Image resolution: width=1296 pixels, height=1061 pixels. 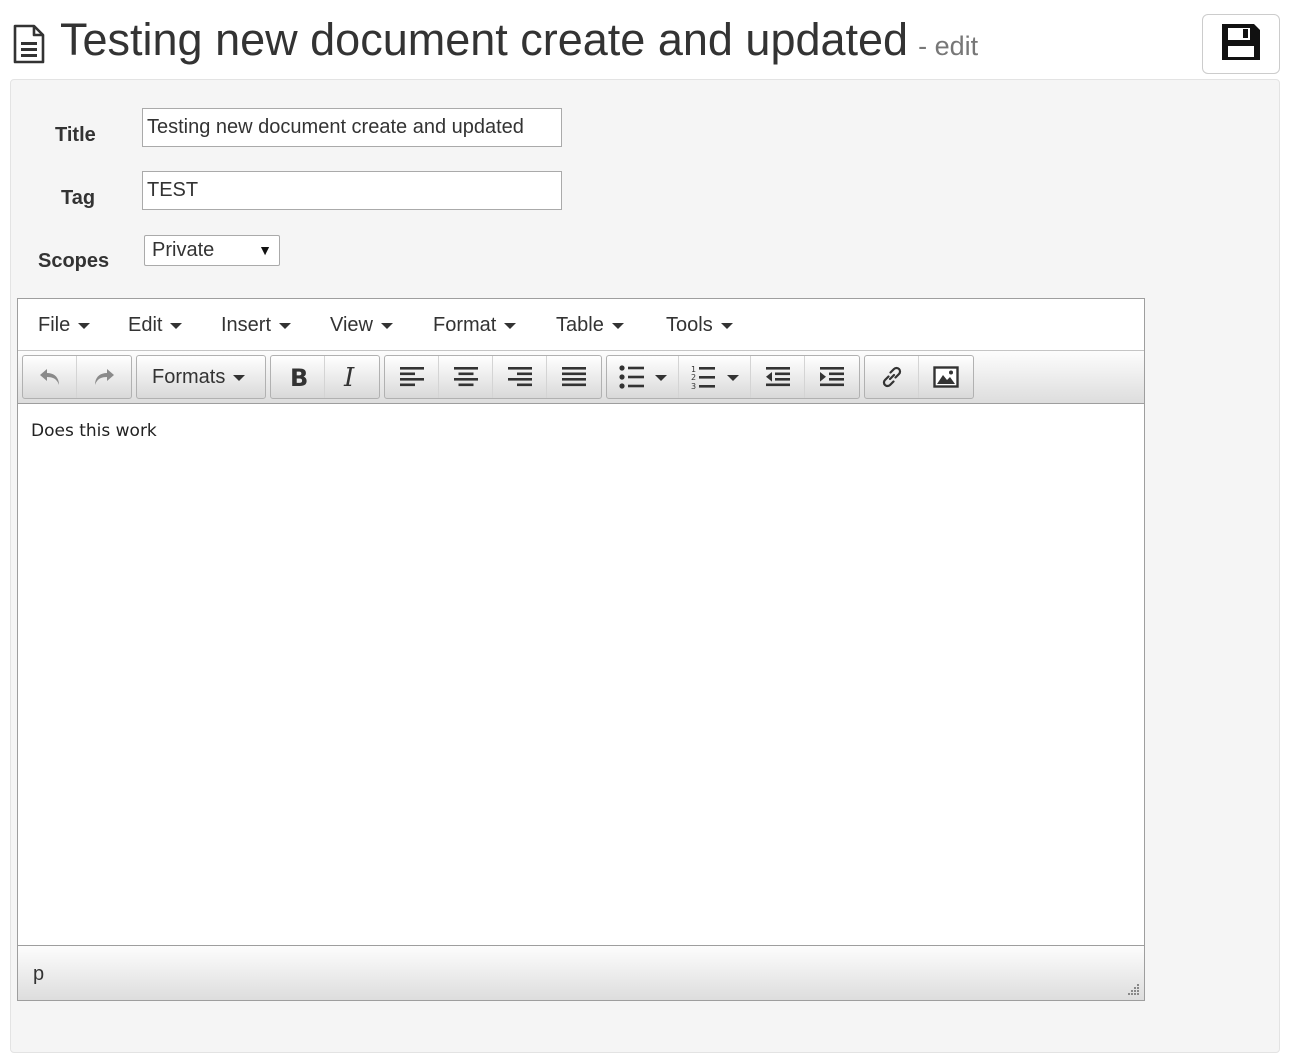 What do you see at coordinates (693, 386) in the screenshot?
I see `svg-text: 3` at bounding box center [693, 386].